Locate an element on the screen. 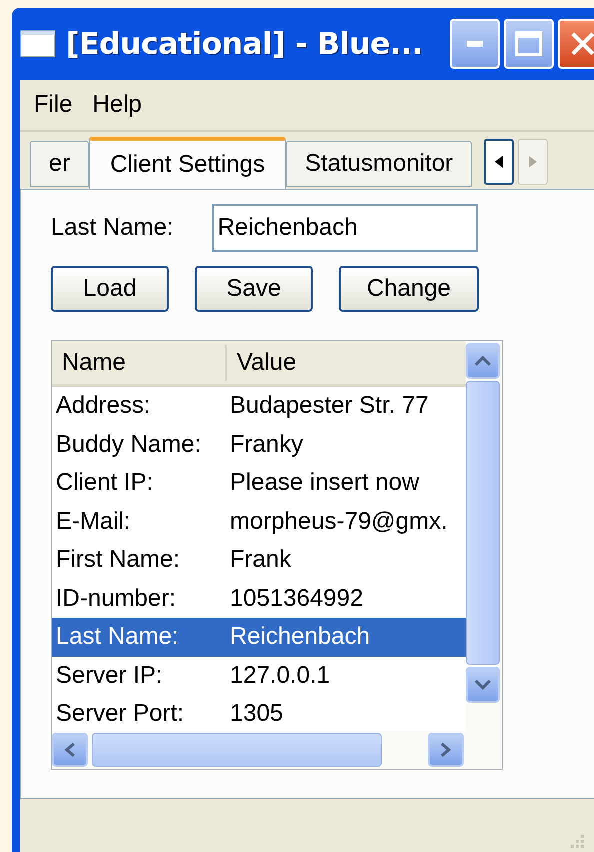 The height and width of the screenshot is (852, 594). row-name: Last Name: is located at coordinates (117, 637).